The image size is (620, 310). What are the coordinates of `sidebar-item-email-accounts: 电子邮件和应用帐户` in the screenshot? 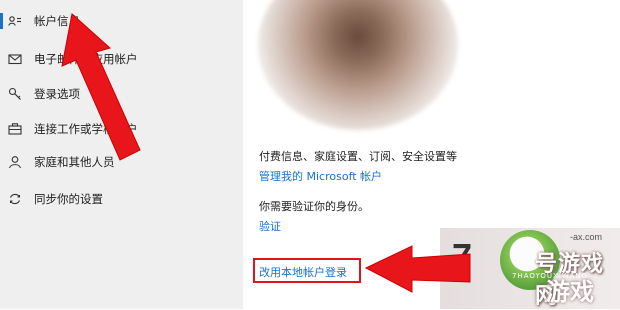 It's located at (121, 59).